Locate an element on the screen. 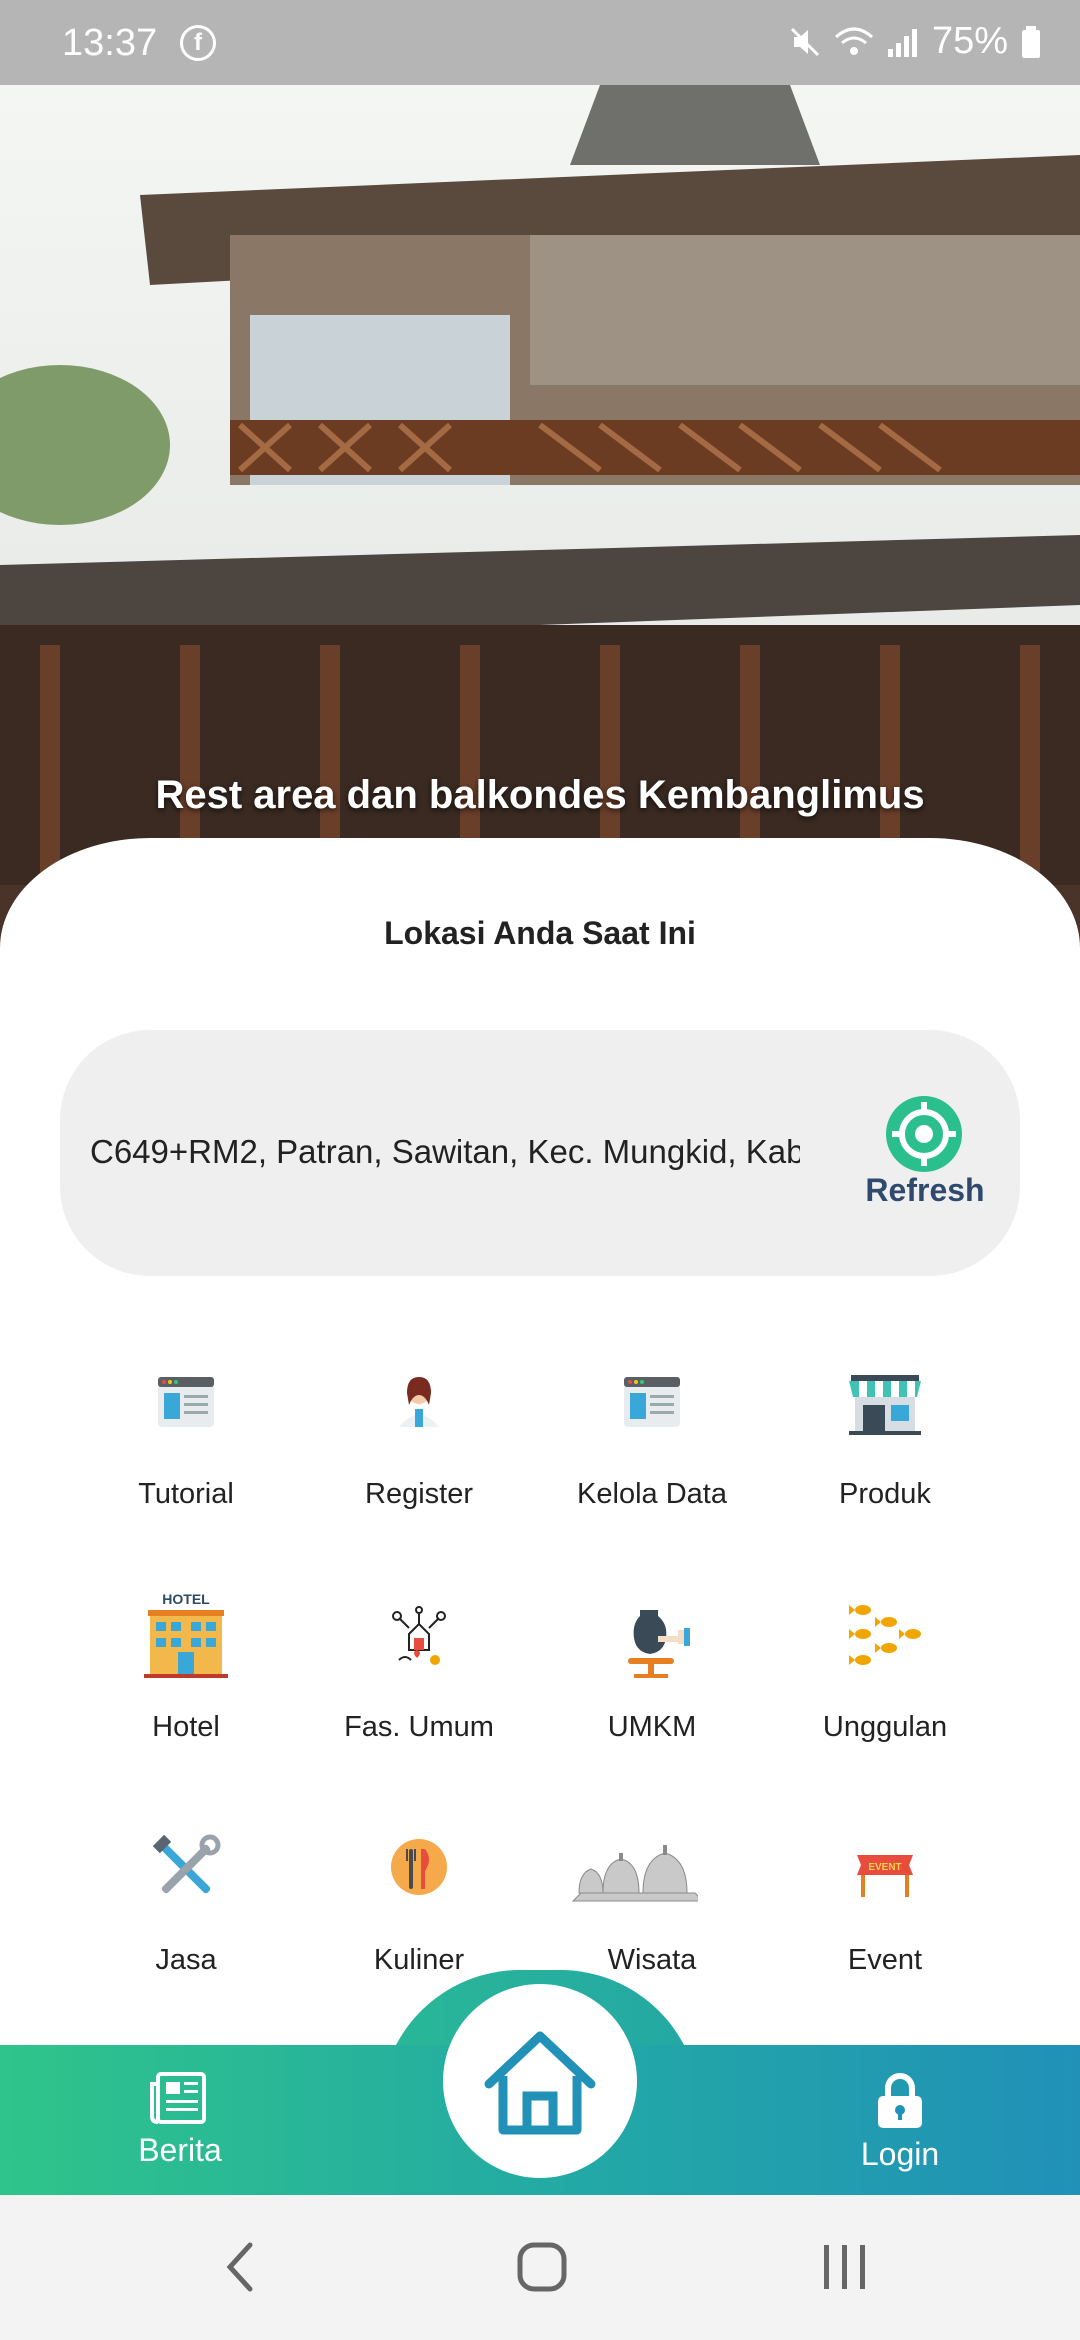 The width and height of the screenshot is (1080, 2340). cutlery-icon is located at coordinates (419, 1867).